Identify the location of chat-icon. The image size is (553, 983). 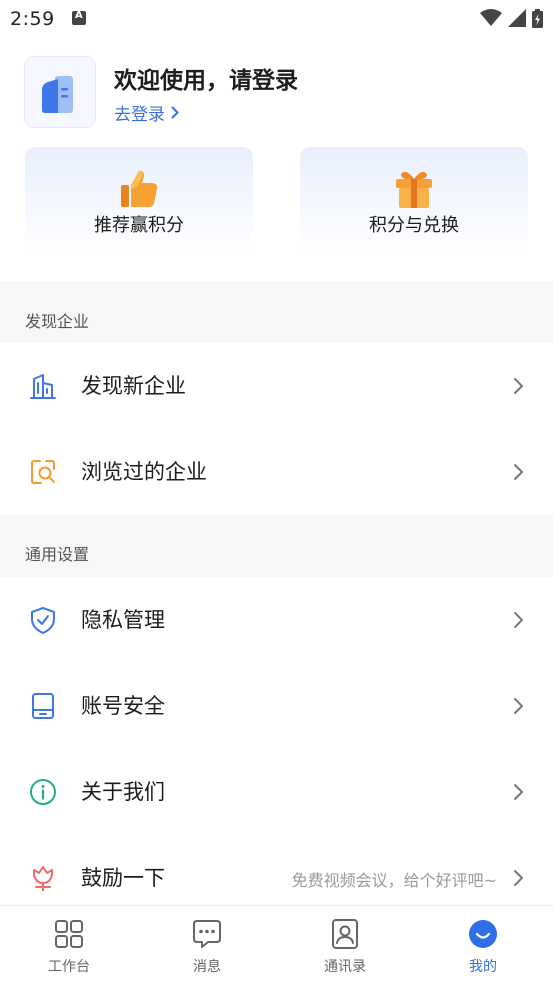
(207, 934).